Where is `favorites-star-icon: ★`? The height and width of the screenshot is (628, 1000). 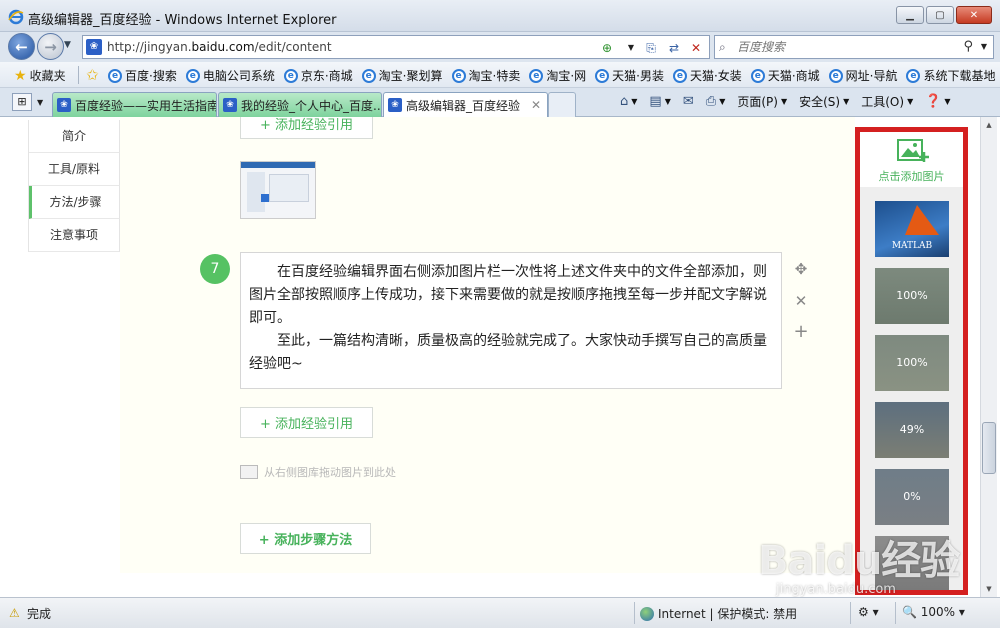
favorites-star-icon: ★ is located at coordinates (20, 75).